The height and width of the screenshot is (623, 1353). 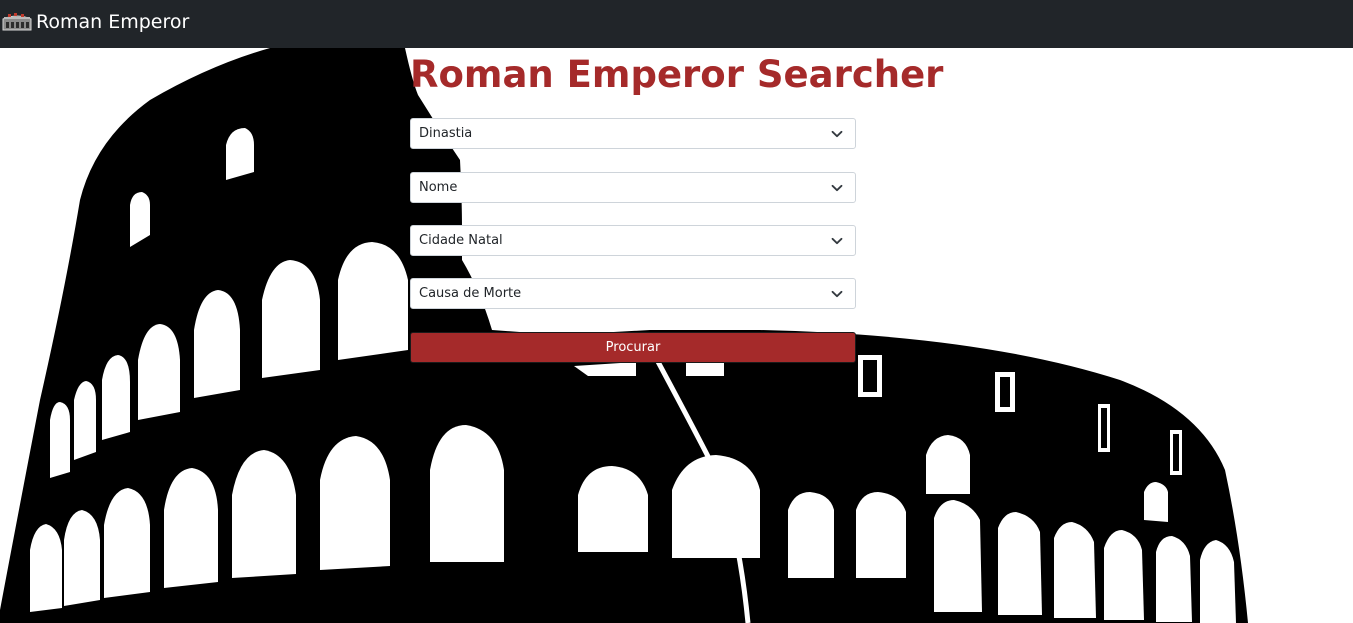 I want to click on colosseum-icon, so click(x=17, y=22).